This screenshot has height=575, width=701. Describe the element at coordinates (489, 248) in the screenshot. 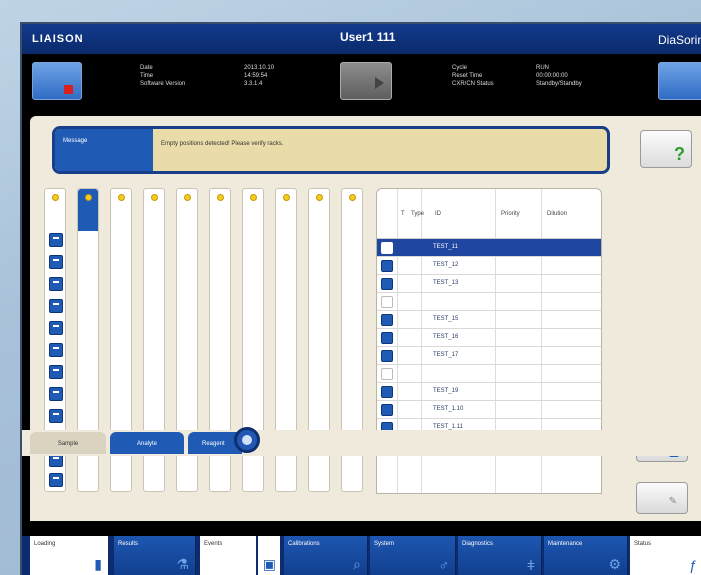

I see `table-row: TEST_11` at that location.